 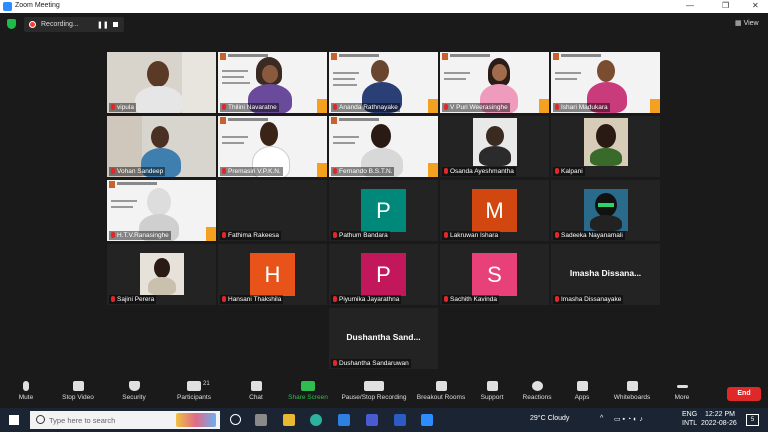 What do you see at coordinates (249, 107) in the screenshot?
I see `participant-name-label: Thilini Navaratne` at bounding box center [249, 107].